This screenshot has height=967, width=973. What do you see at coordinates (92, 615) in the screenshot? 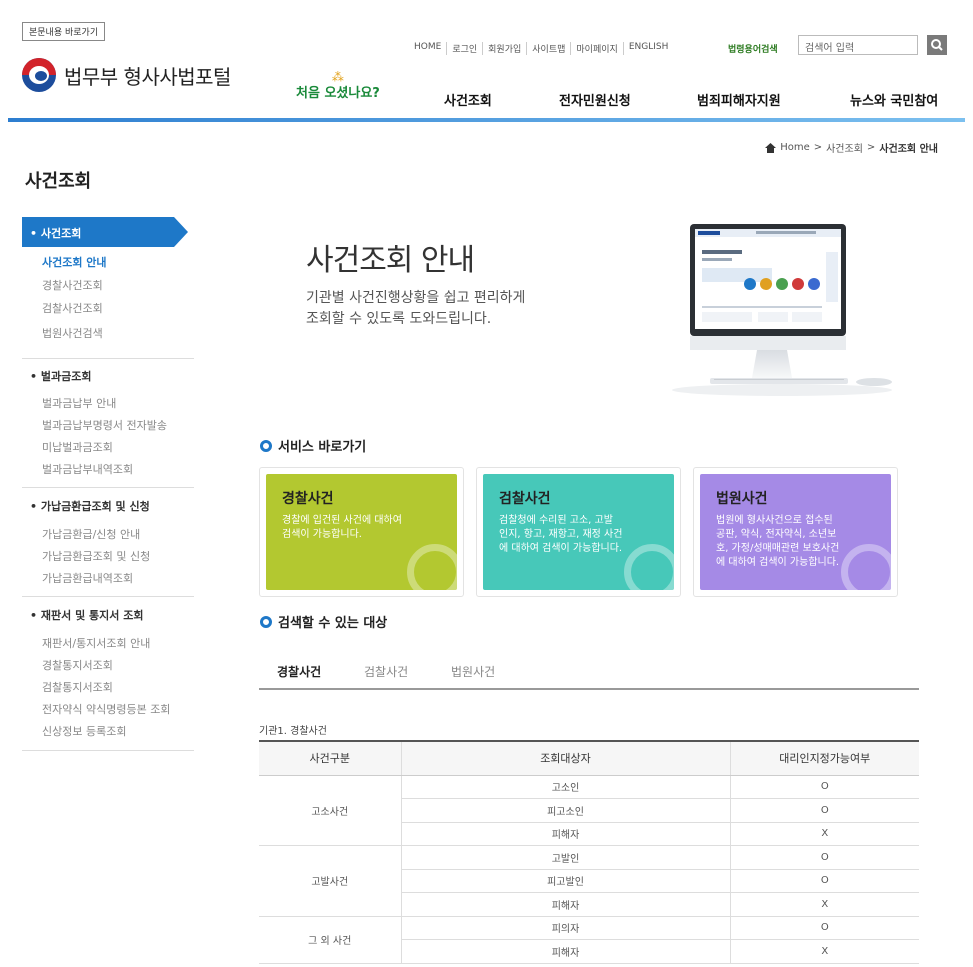
I see `sidebar-group-label: 재판서 및 통지서 조회` at bounding box center [92, 615].